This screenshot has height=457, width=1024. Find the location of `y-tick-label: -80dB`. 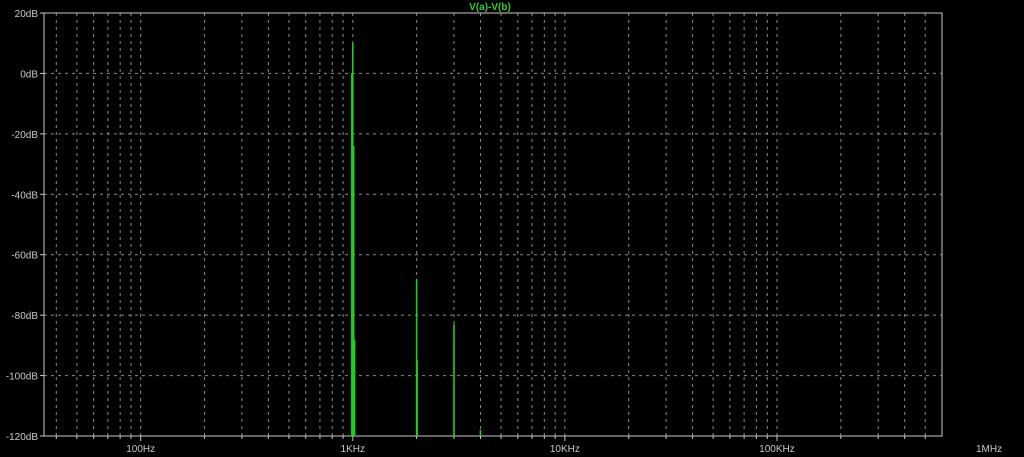

y-tick-label: -80dB is located at coordinates (24, 316).